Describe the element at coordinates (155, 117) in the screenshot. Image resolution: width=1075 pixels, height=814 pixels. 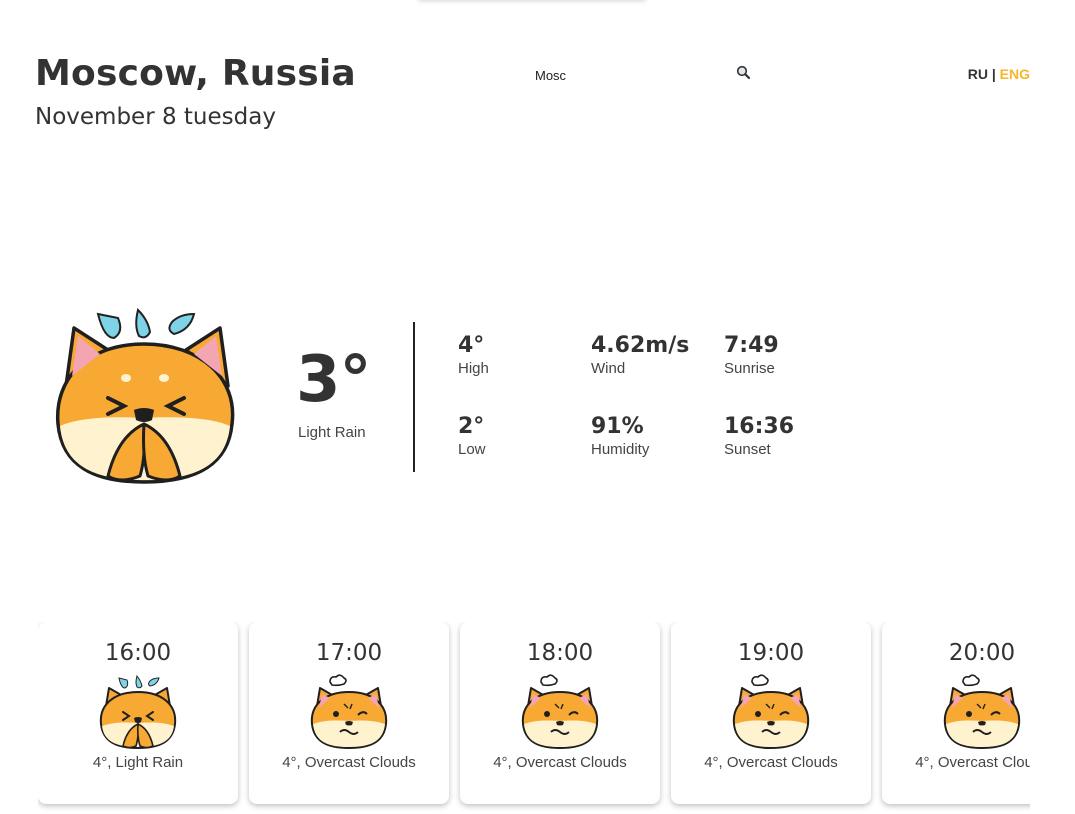
I see `date-label: November 8 tuesday` at that location.